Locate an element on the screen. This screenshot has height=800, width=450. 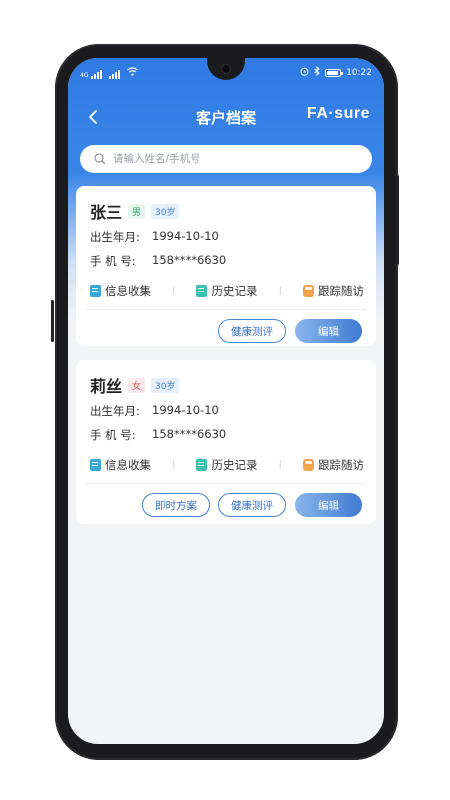
status-bar: 4G 10:22 is located at coordinates (226, 71).